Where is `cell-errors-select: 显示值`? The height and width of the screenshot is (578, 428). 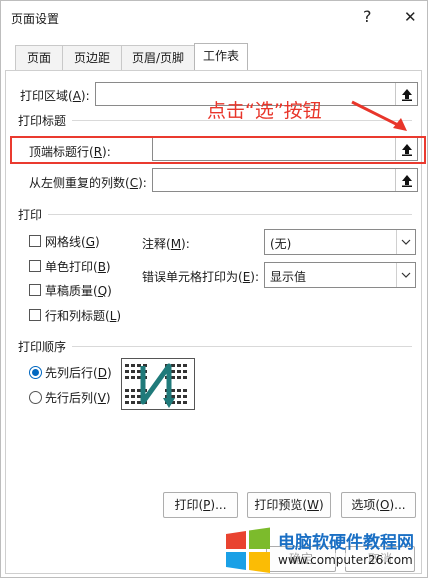 cell-errors-select: 显示值 is located at coordinates (340, 275).